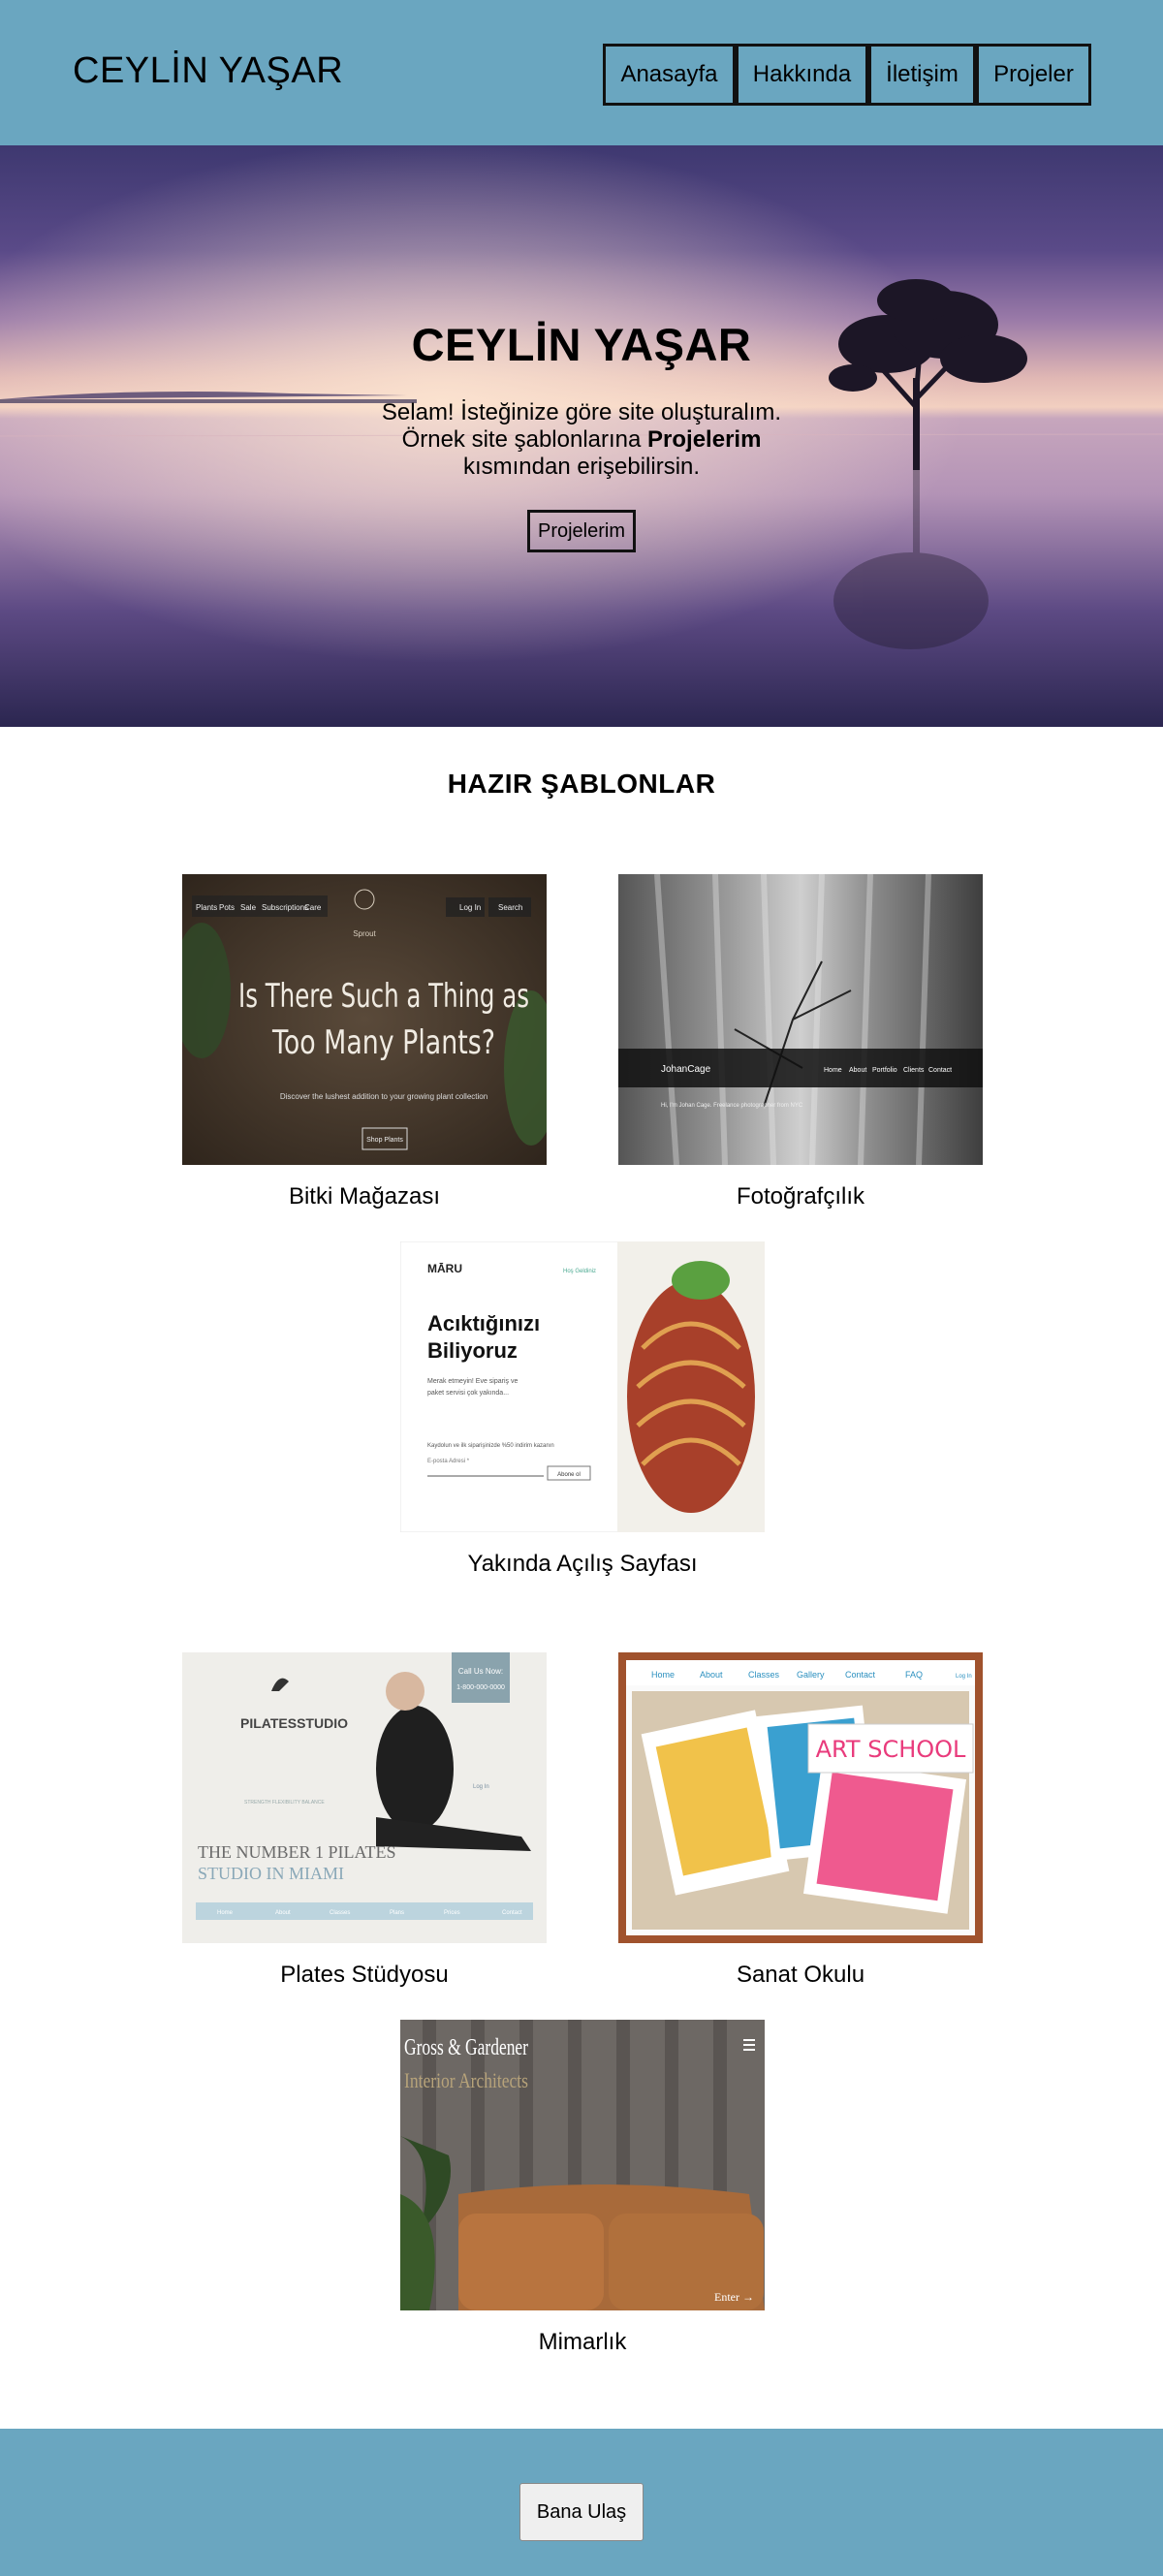  I want to click on pilates-nav-1: About, so click(283, 1913).